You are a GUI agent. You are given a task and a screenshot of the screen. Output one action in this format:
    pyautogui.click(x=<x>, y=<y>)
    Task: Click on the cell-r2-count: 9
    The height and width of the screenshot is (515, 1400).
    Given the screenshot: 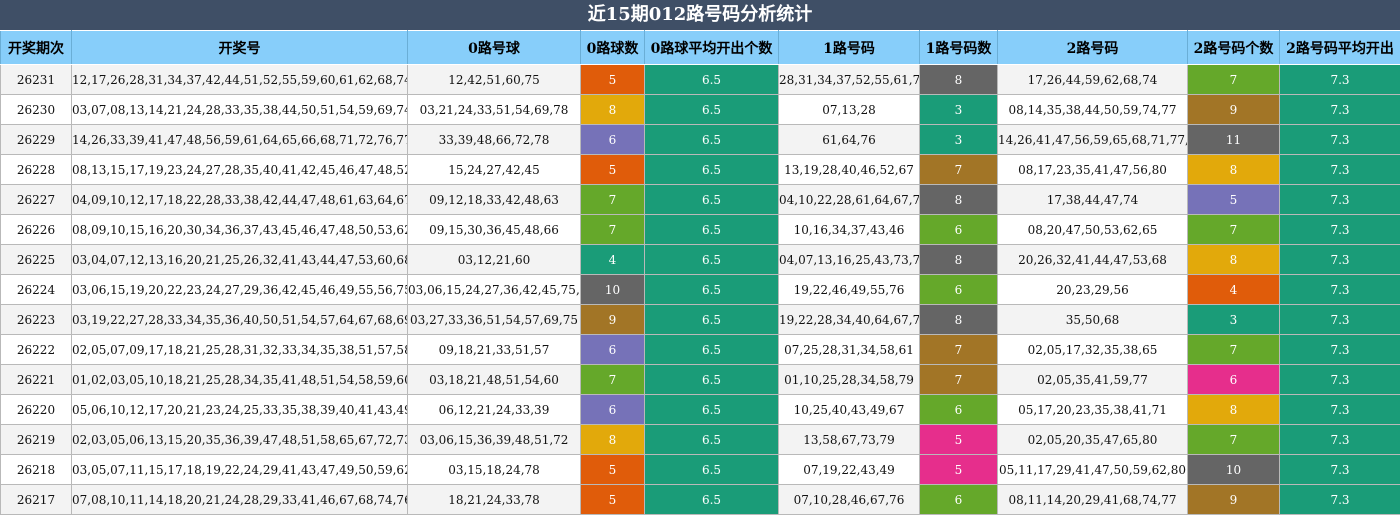 What is the action you would take?
    pyautogui.click(x=1233, y=109)
    